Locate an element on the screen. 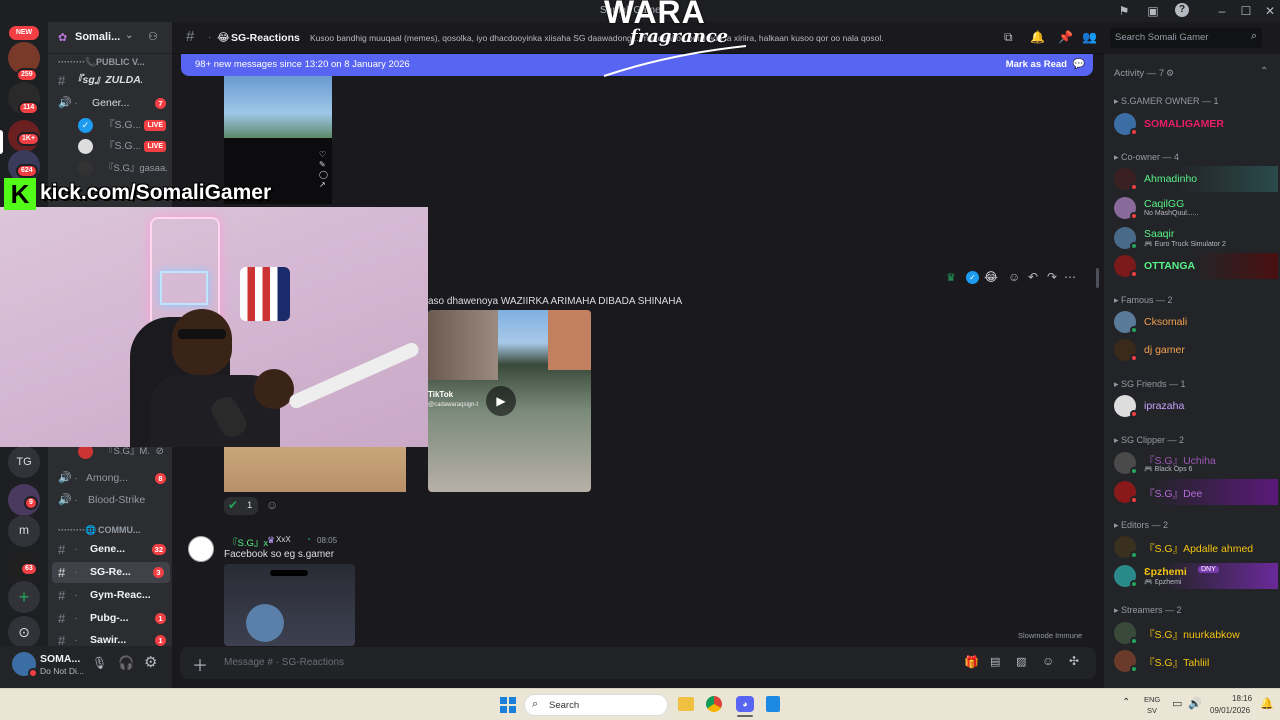 Image resolution: width=1280 pixels, height=720 pixels. search-input: Search Somali Gamer ⌕ is located at coordinates (1186, 38).